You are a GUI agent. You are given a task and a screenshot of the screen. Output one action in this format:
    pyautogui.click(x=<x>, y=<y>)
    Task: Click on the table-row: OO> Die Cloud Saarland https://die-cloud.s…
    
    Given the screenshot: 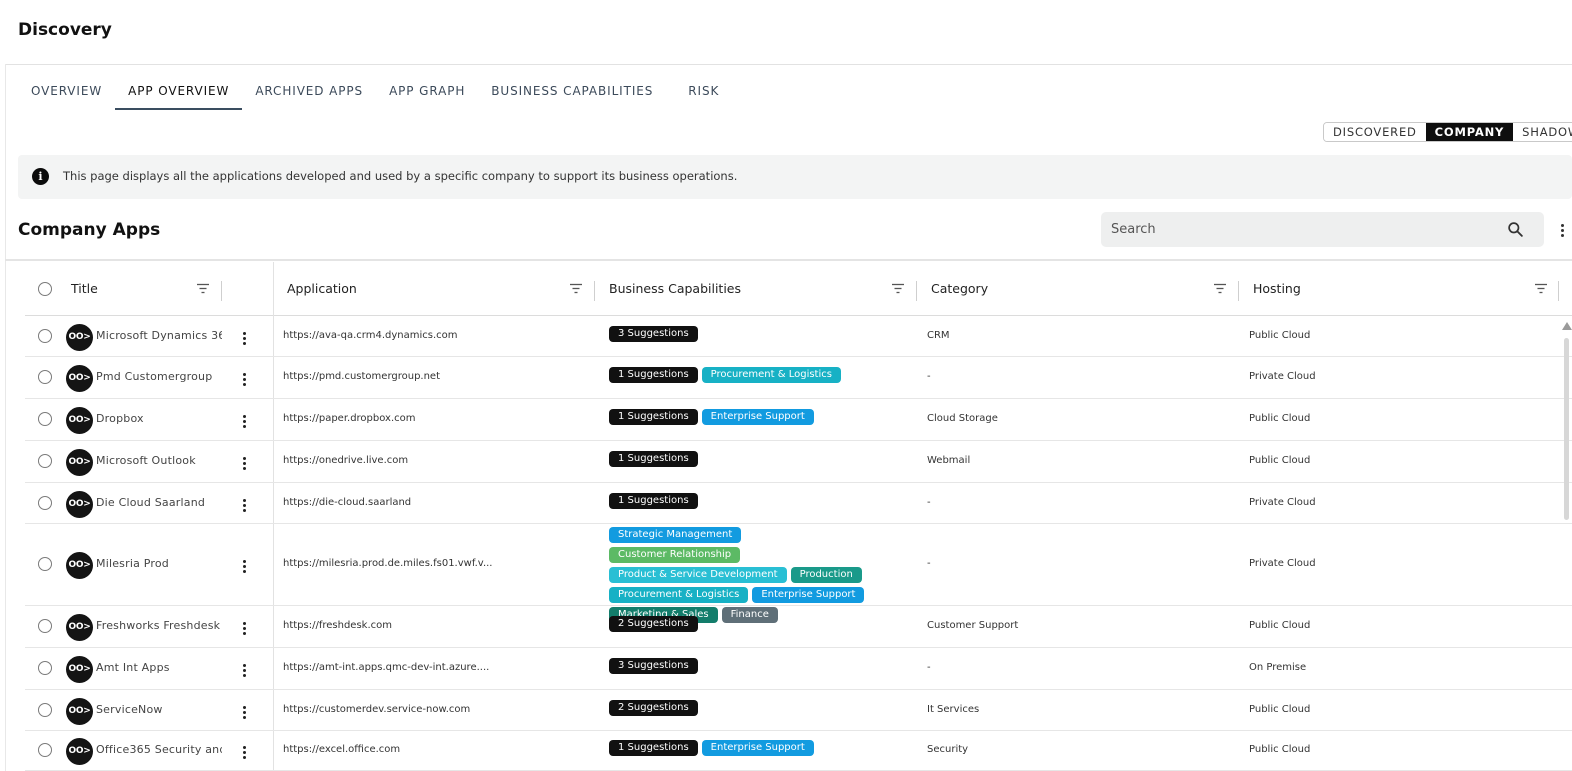 What is the action you would take?
    pyautogui.click(x=798, y=503)
    